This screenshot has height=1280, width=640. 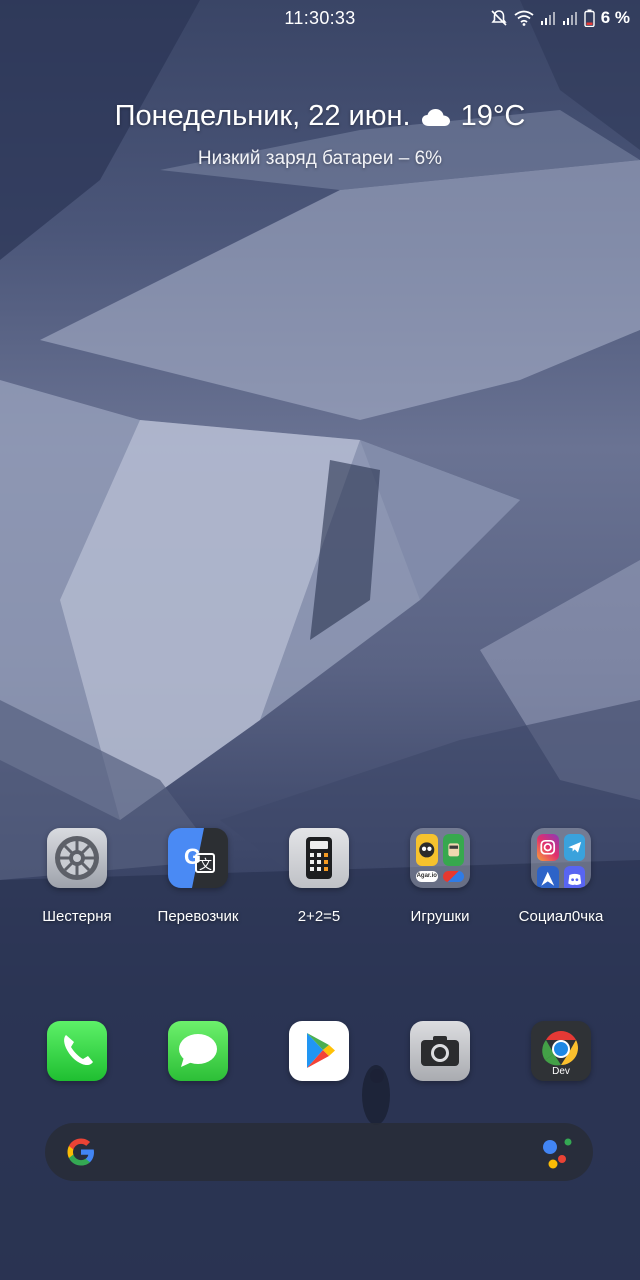 What do you see at coordinates (319, 1152) in the screenshot?
I see `google-search-bar` at bounding box center [319, 1152].